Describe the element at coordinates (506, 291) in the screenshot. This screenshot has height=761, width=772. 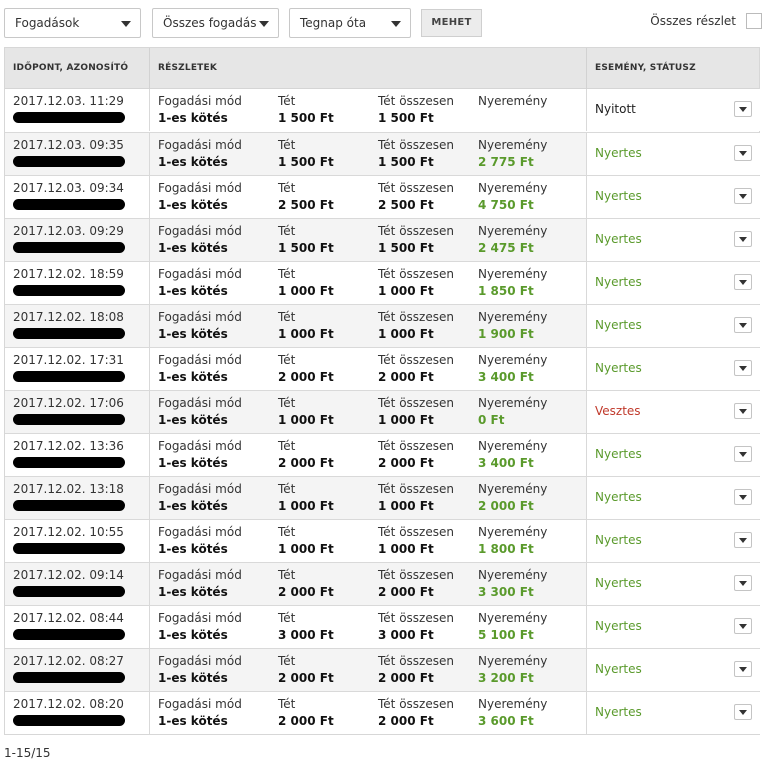
I see `winnings-value: 1 850 Ft` at that location.